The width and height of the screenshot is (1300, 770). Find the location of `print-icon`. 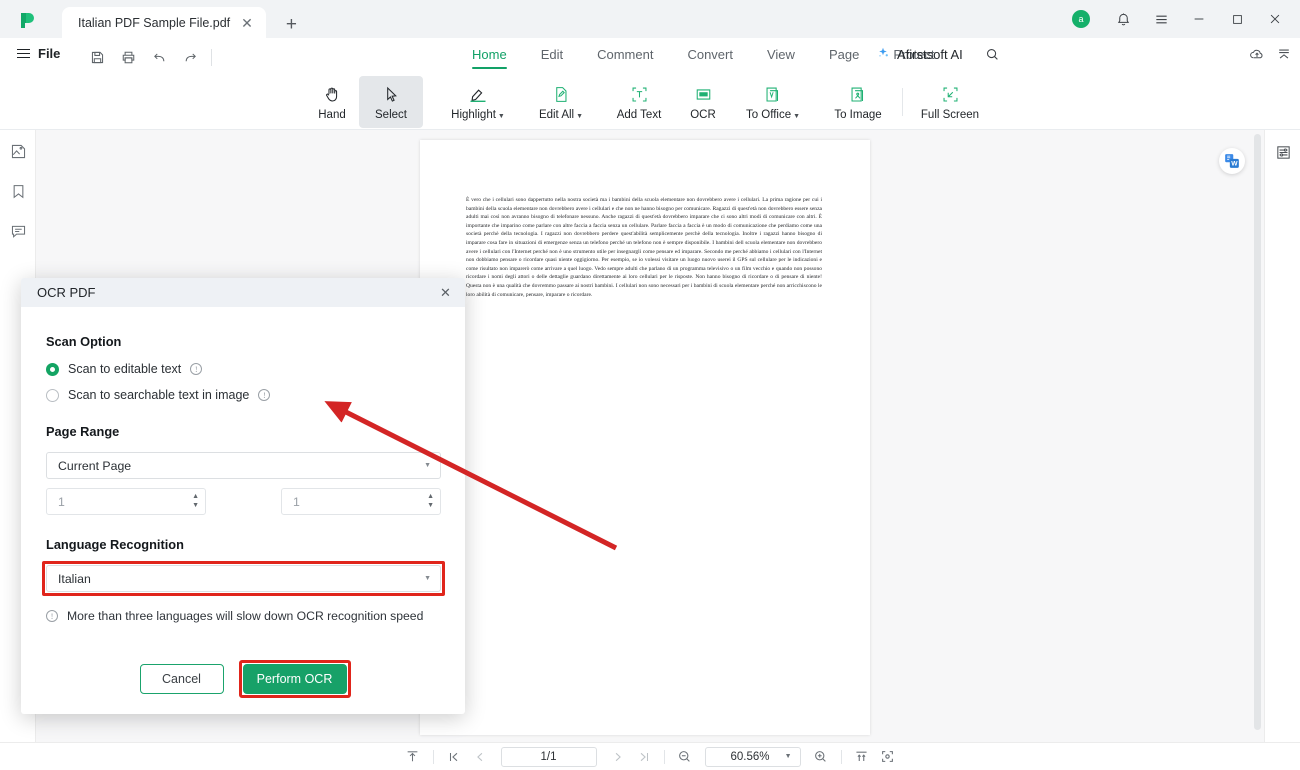

print-icon is located at coordinates (128, 57).